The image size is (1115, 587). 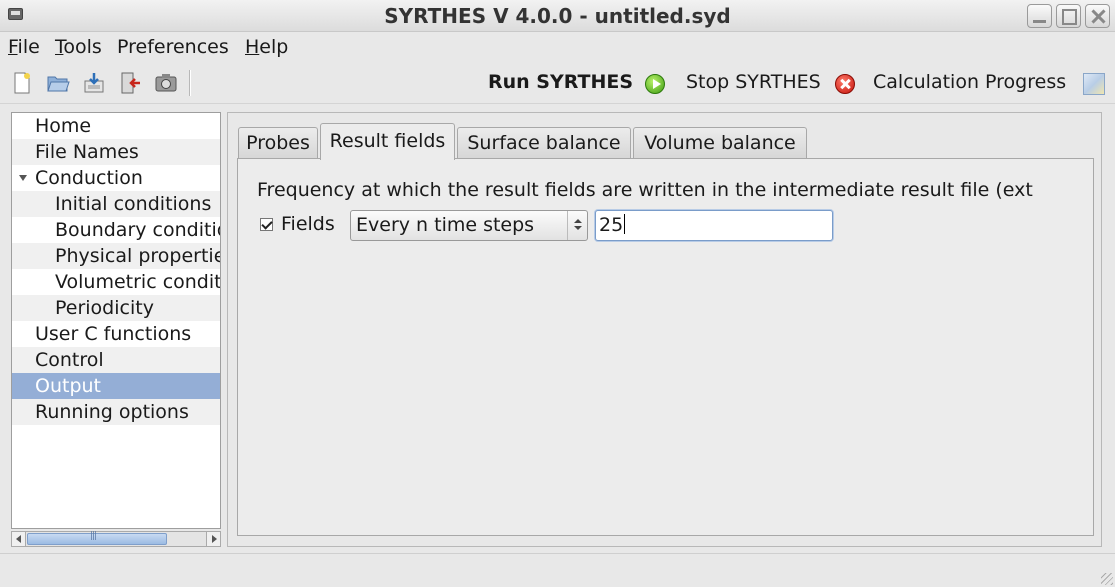 I want to click on stop-icon, so click(x=845, y=84).